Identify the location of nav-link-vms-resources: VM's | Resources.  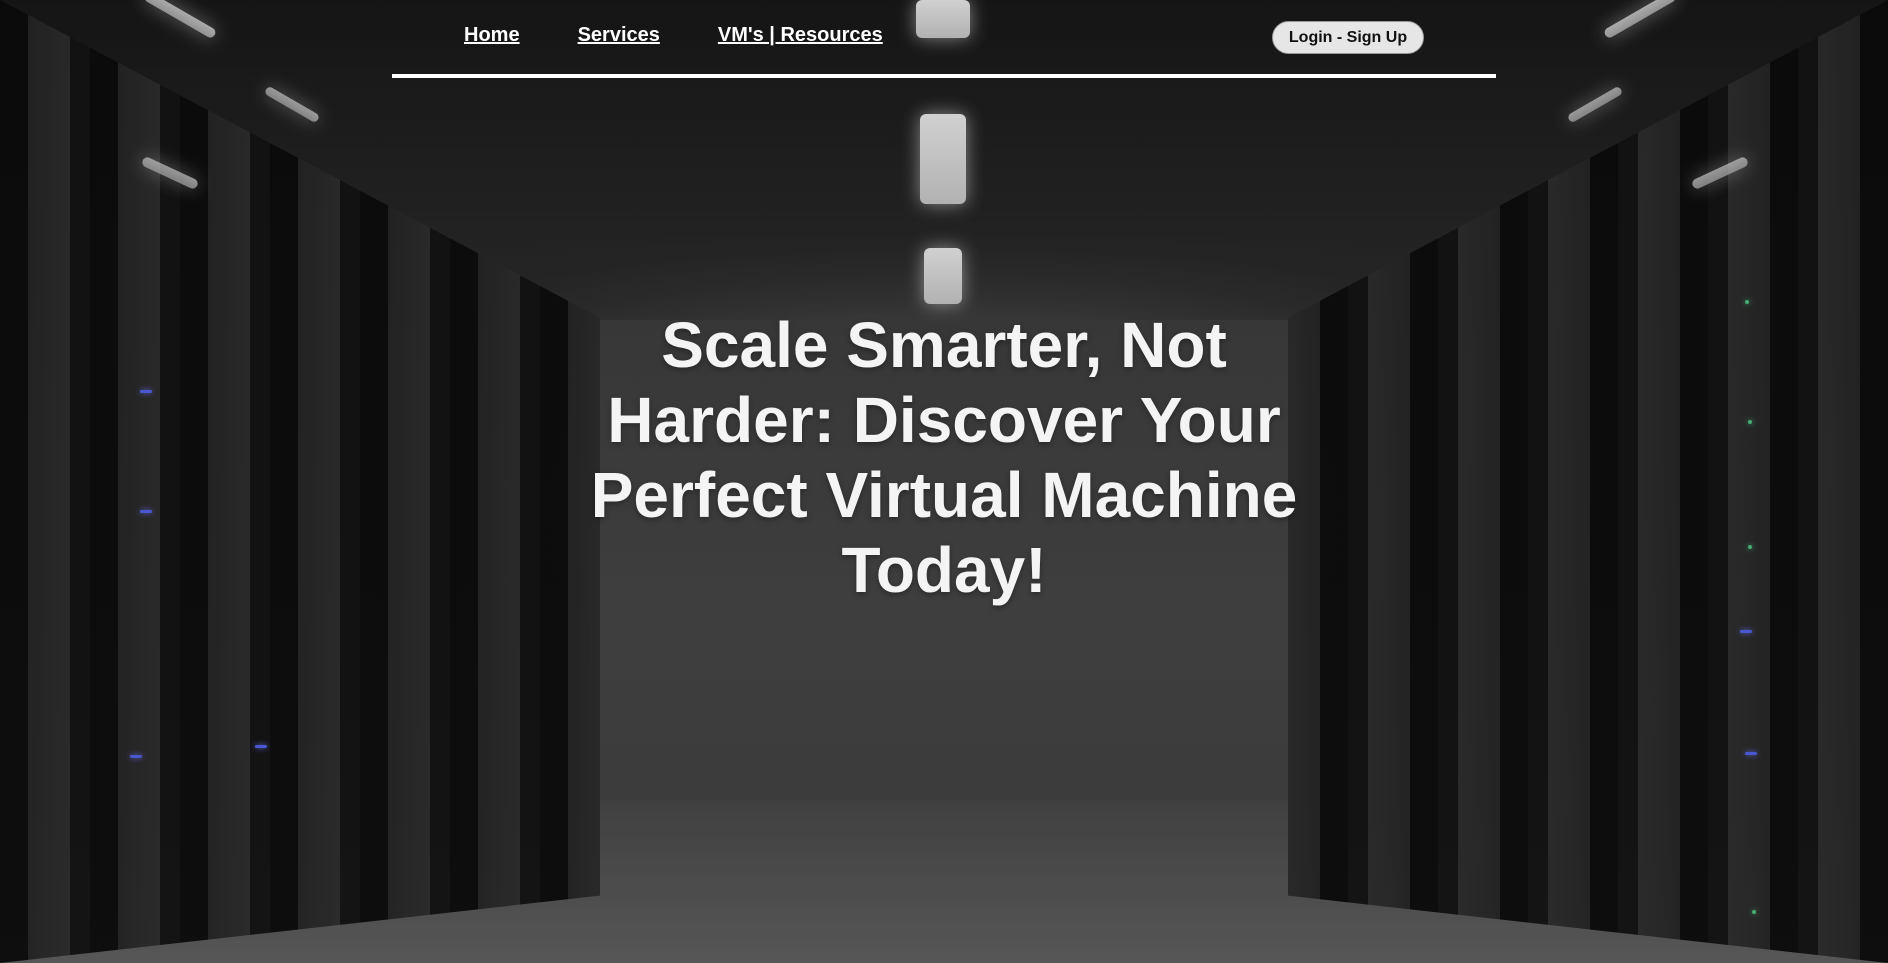
(800, 35).